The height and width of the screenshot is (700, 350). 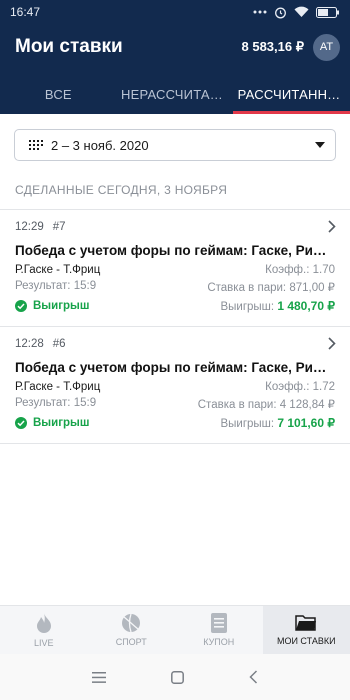 I want to click on bet-line: Выигрыш Выигрыш: 7 101,60 ₽, so click(x=175, y=423).